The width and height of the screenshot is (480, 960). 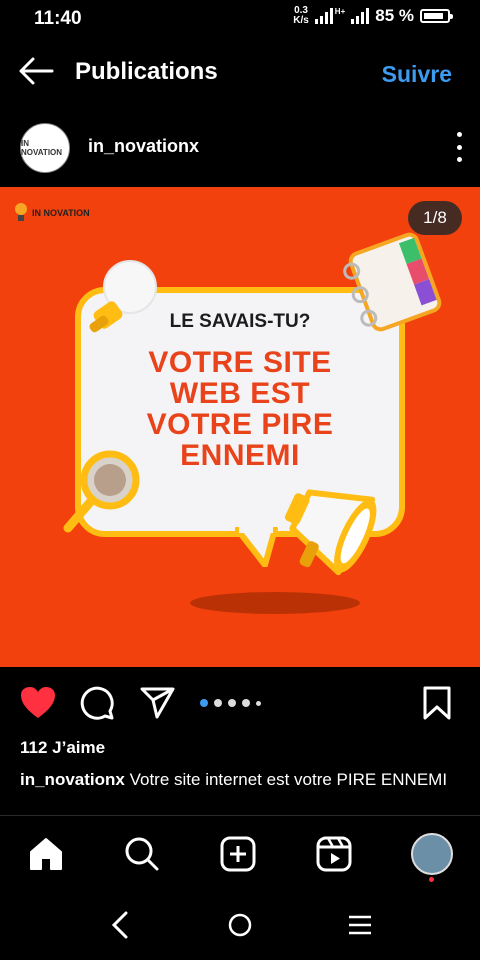 I want to click on heart-filled-icon, so click(x=38, y=703).